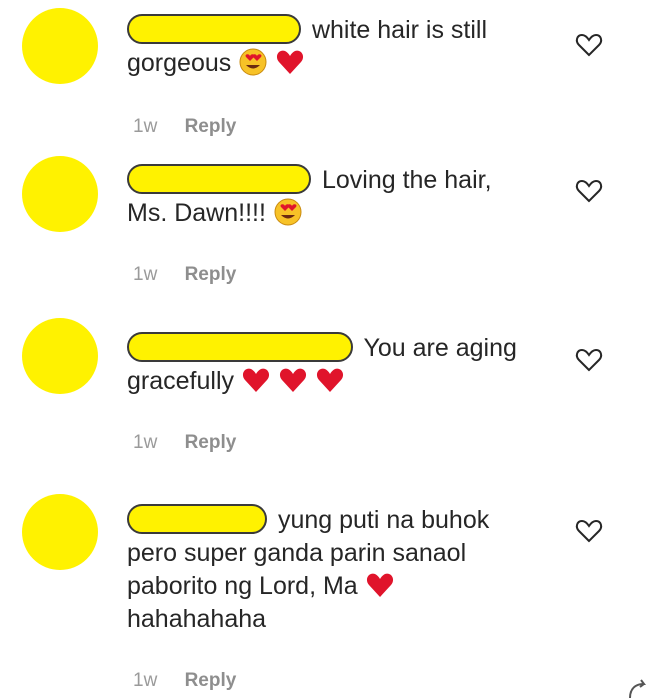 The height and width of the screenshot is (698, 647). What do you see at coordinates (383, 520) in the screenshot?
I see `comment-text: yung puti na buhok` at bounding box center [383, 520].